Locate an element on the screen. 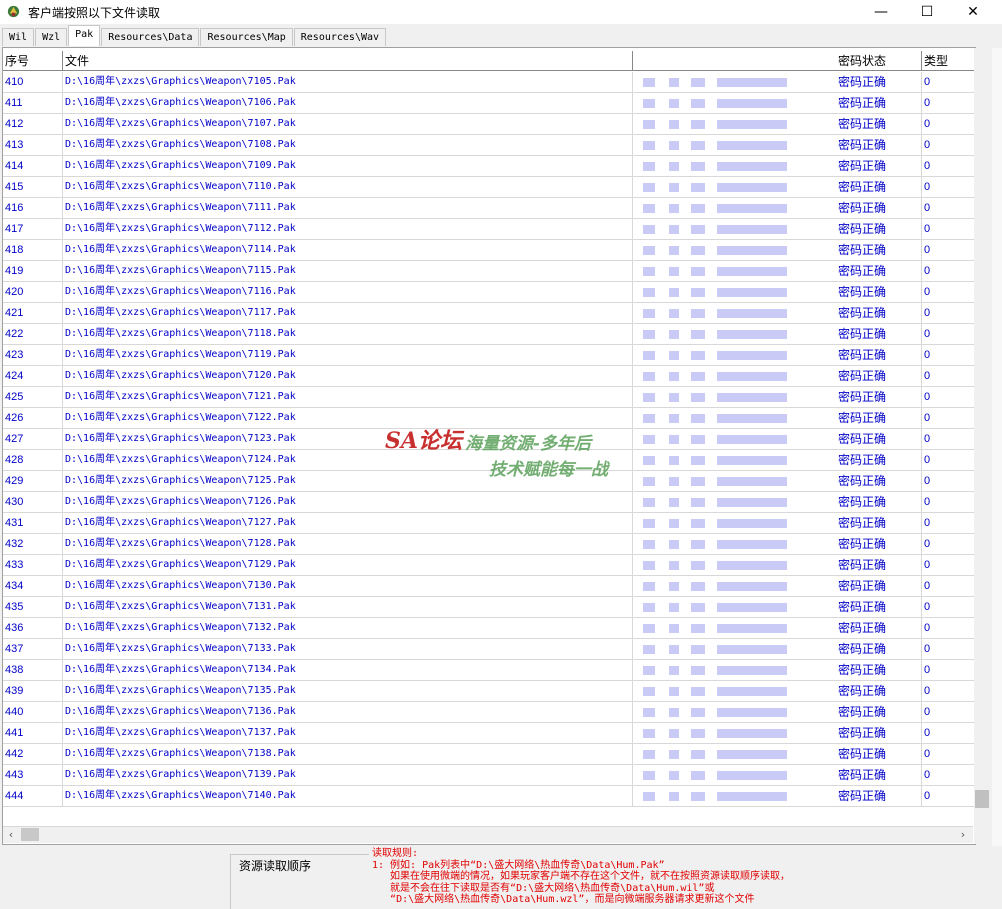  minimize-button: — is located at coordinates (881, 12).